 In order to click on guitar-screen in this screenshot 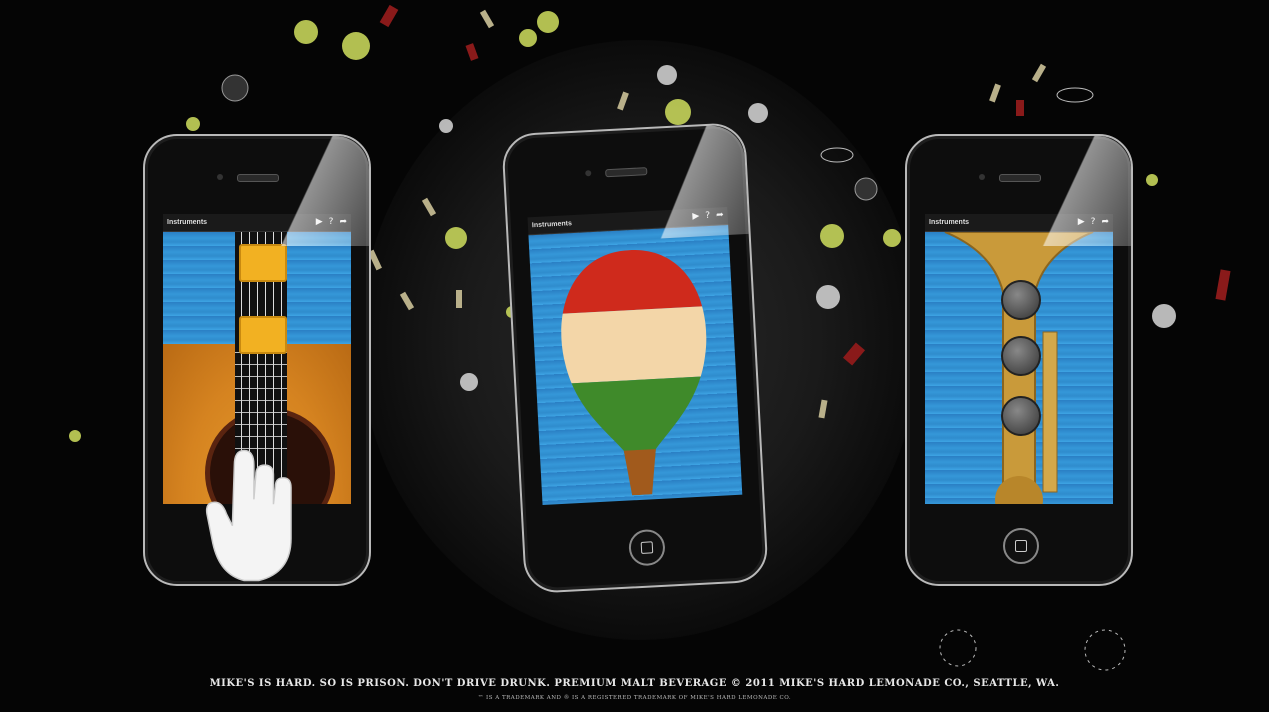, I will do `click(257, 368)`.